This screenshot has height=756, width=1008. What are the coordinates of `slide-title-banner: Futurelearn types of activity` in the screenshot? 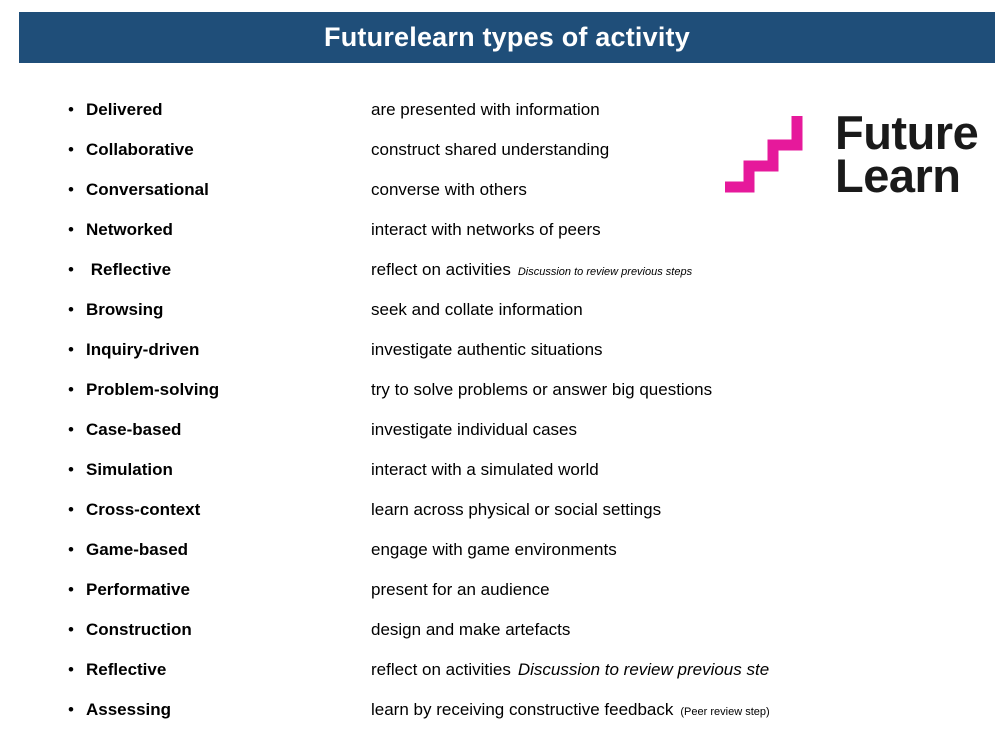 It's located at (507, 37).